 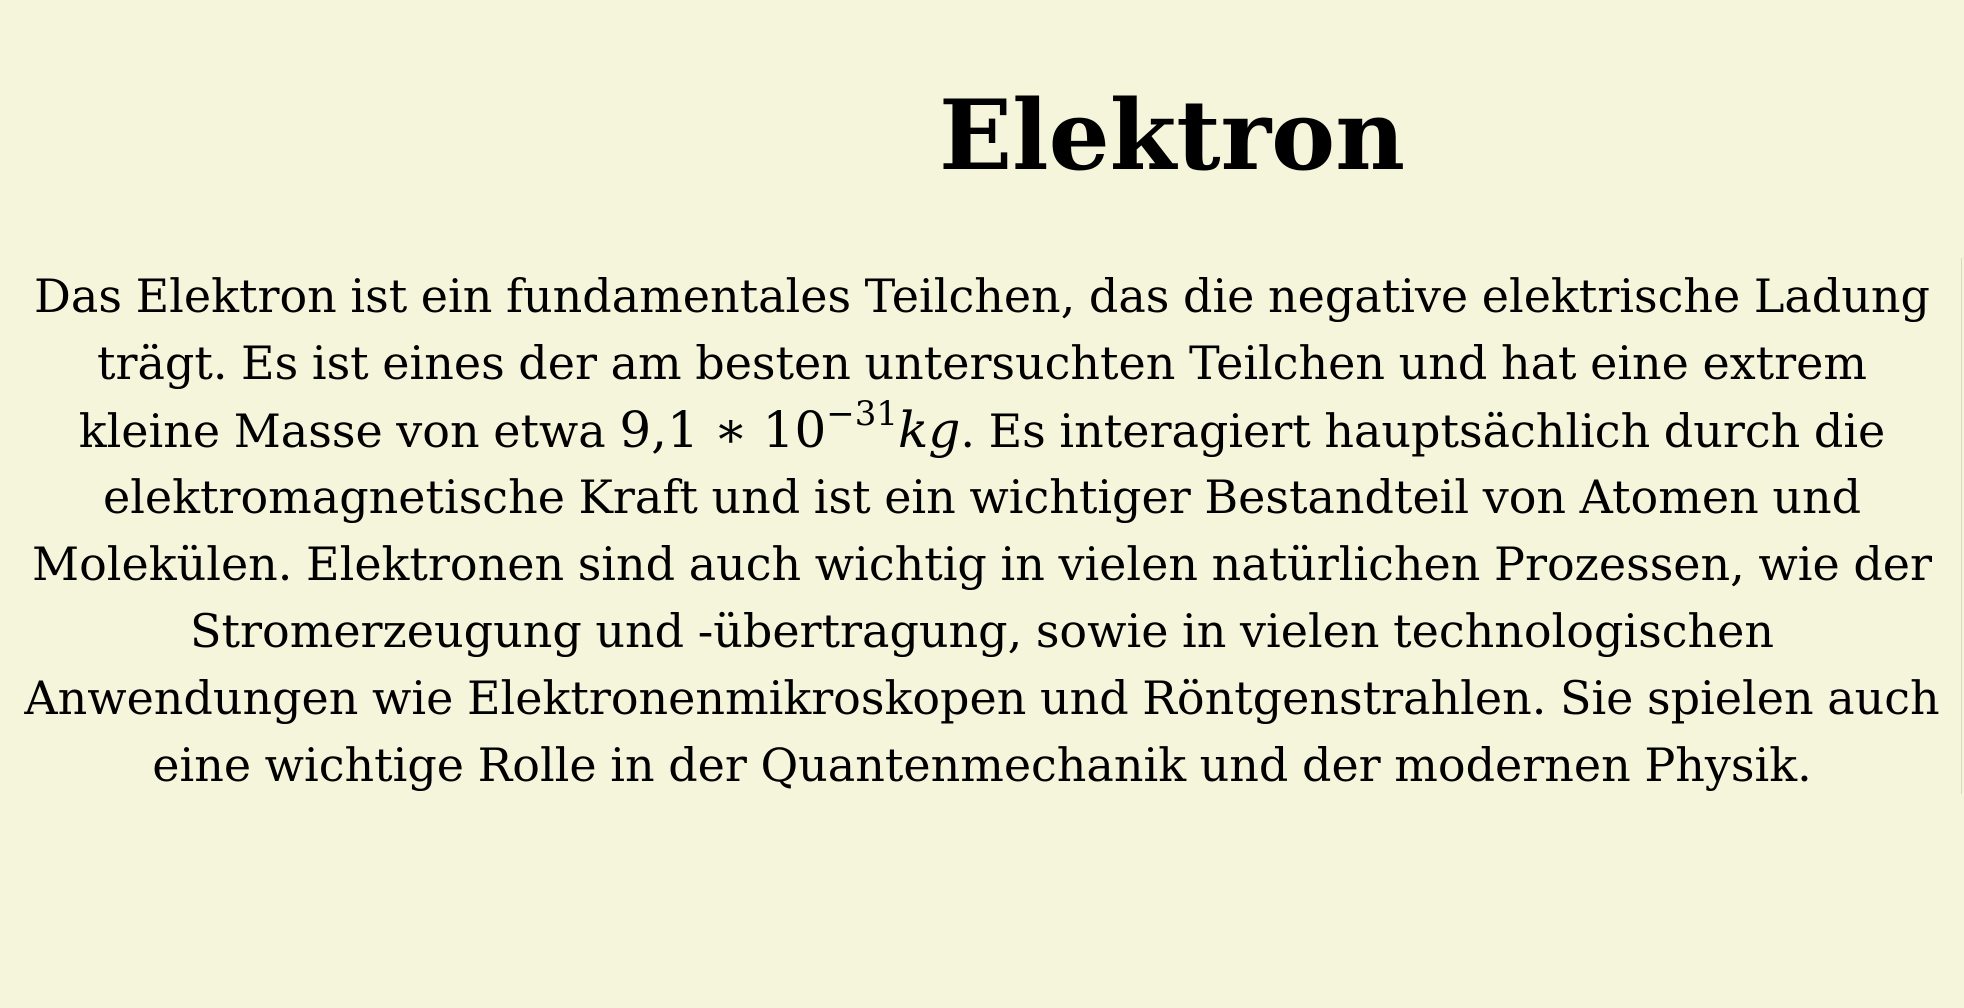 I want to click on formula-exponent: −31, so click(x=862, y=413).